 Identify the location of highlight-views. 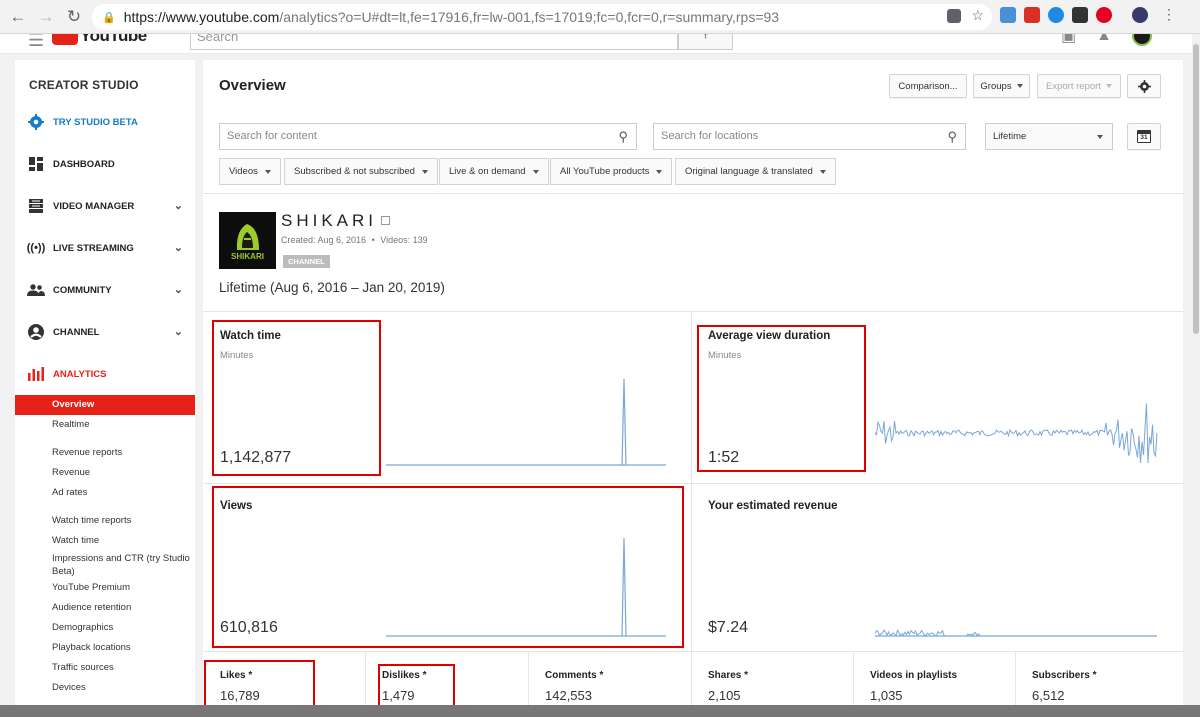
(448, 567).